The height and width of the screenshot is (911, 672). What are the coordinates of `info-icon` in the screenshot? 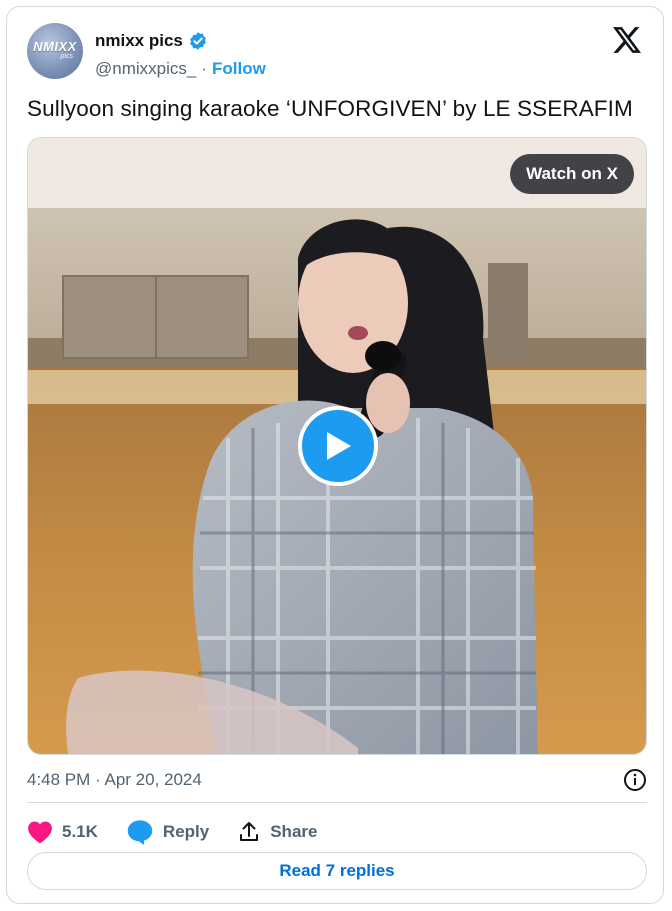 It's located at (635, 780).